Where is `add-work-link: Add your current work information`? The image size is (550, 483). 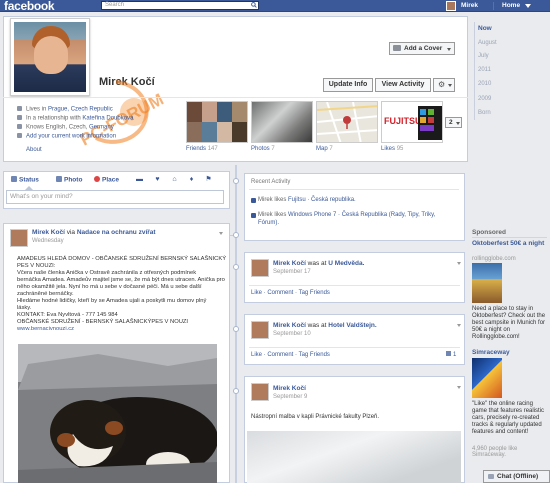 add-work-link: Add your current work information is located at coordinates (71, 137).